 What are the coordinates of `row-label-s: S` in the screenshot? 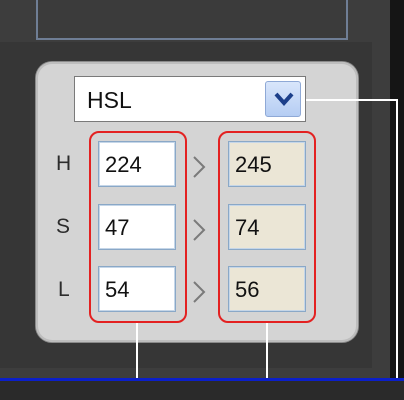 It's located at (63, 226).